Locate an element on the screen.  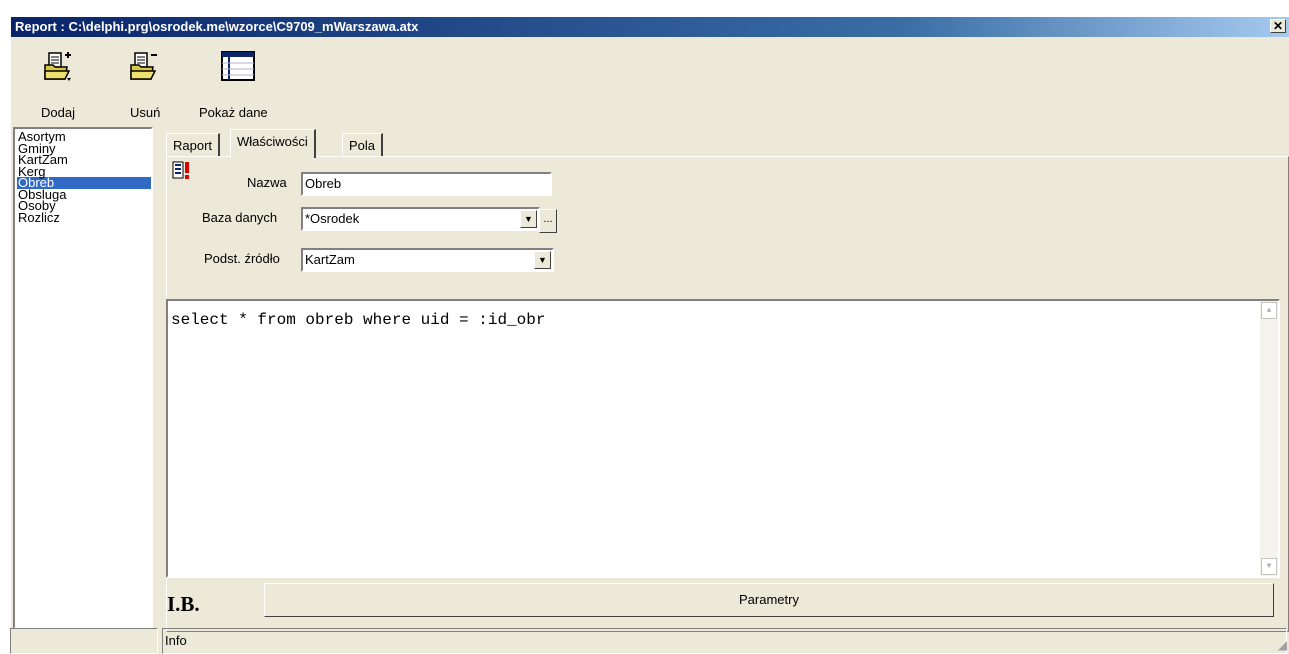
resize-grip-icon: ◢ is located at coordinates (1282, 645).